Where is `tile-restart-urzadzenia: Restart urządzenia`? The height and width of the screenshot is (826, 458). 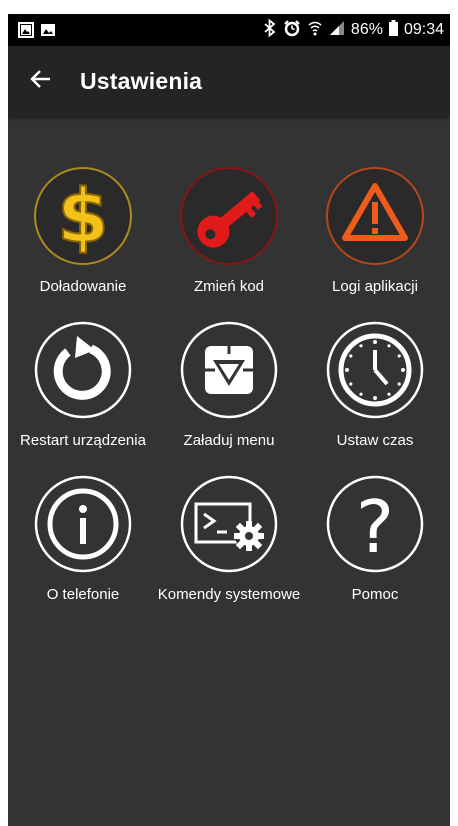
tile-restart-urzadzenia: Restart urządzenia is located at coordinates (83, 365).